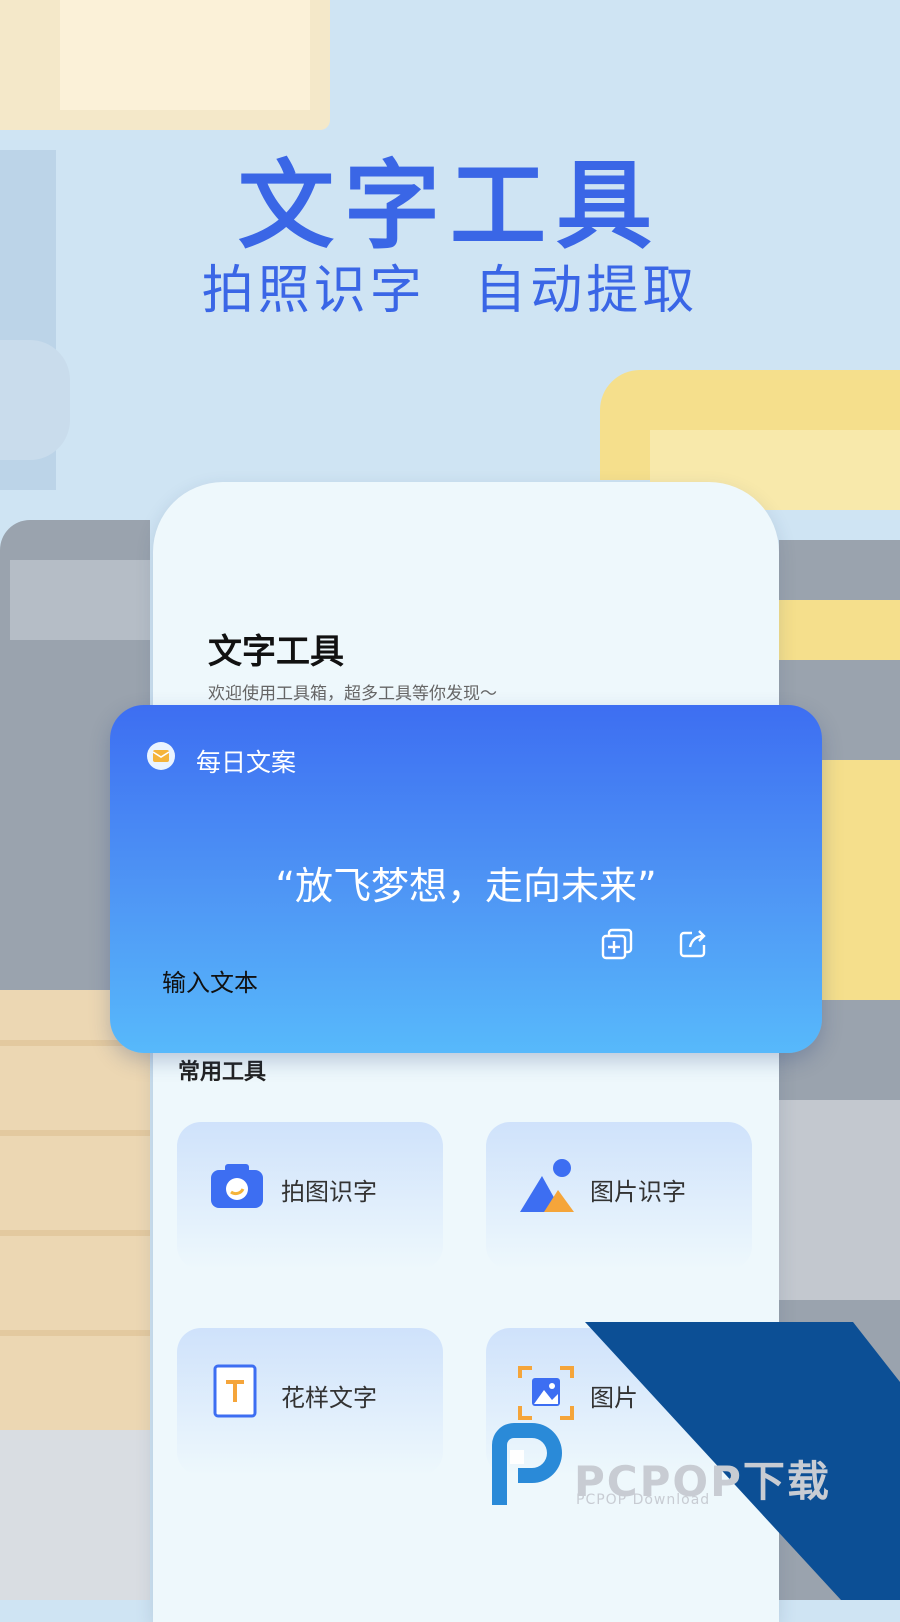 This screenshot has width=900, height=1622. I want to click on tool-label: 图片识字, so click(638, 1192).